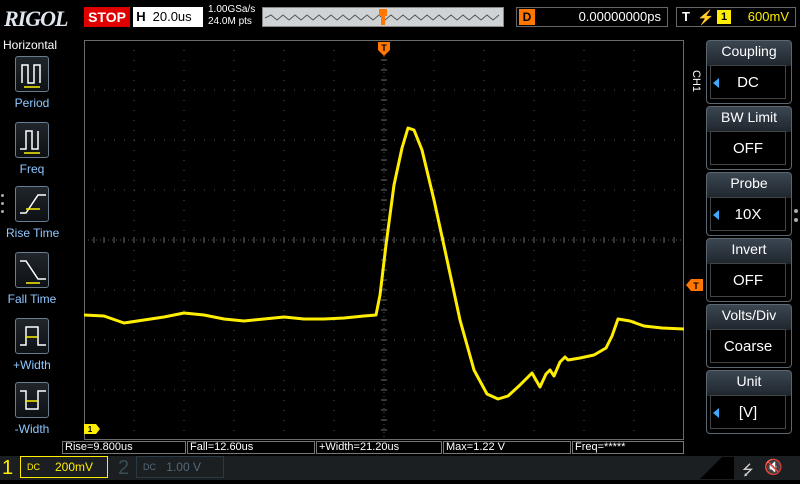 This screenshot has height=484, width=800. Describe the element at coordinates (124, 447) in the screenshot. I see `measurement-rise: Rise=9.800us` at that location.